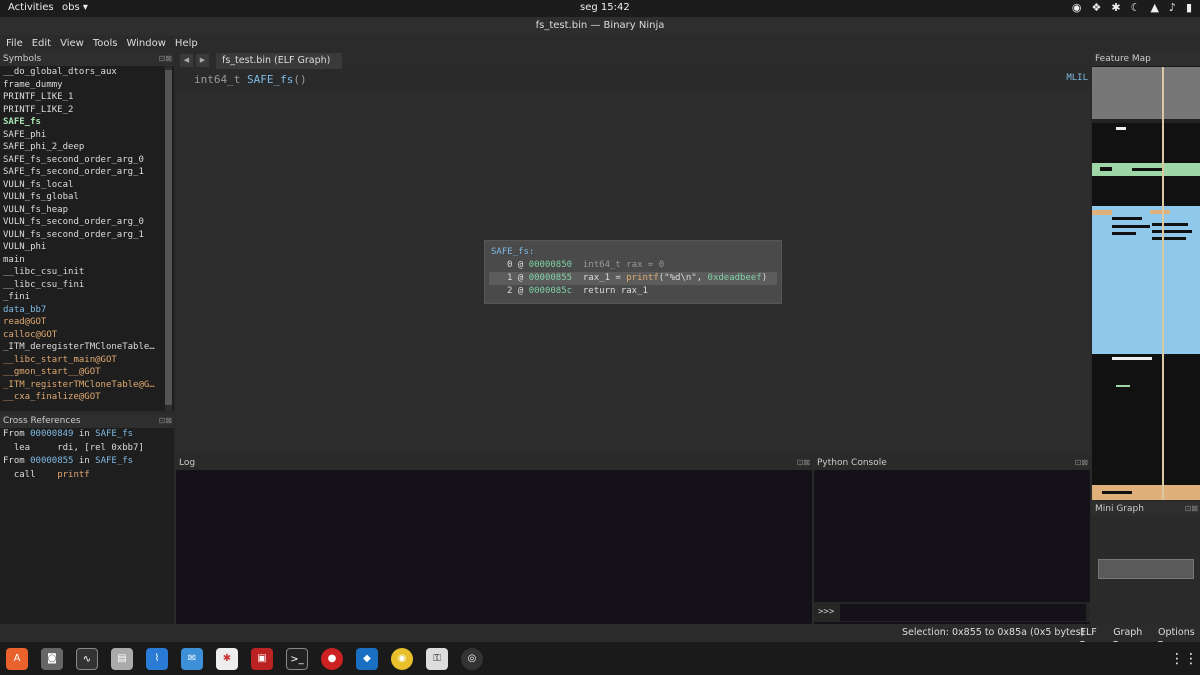  Describe the element at coordinates (88, 449) in the screenshot. I see `xref-instruction: lea rdi, [rel 0xbb7]` at that location.